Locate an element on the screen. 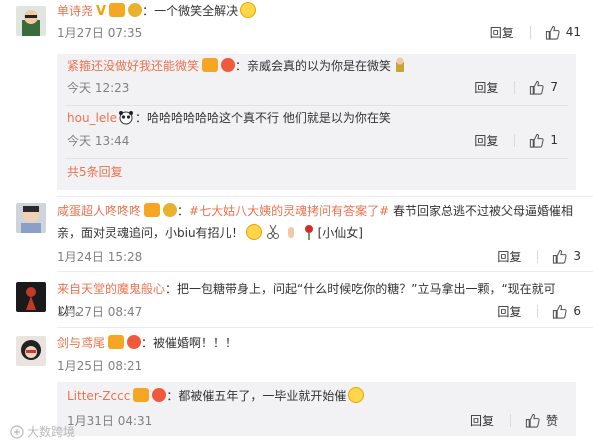 Image resolution: width=593 pixels, height=444 pixels. comment-content: 春节回家总逃不过被父母逼婚催相 is located at coordinates (481, 211).